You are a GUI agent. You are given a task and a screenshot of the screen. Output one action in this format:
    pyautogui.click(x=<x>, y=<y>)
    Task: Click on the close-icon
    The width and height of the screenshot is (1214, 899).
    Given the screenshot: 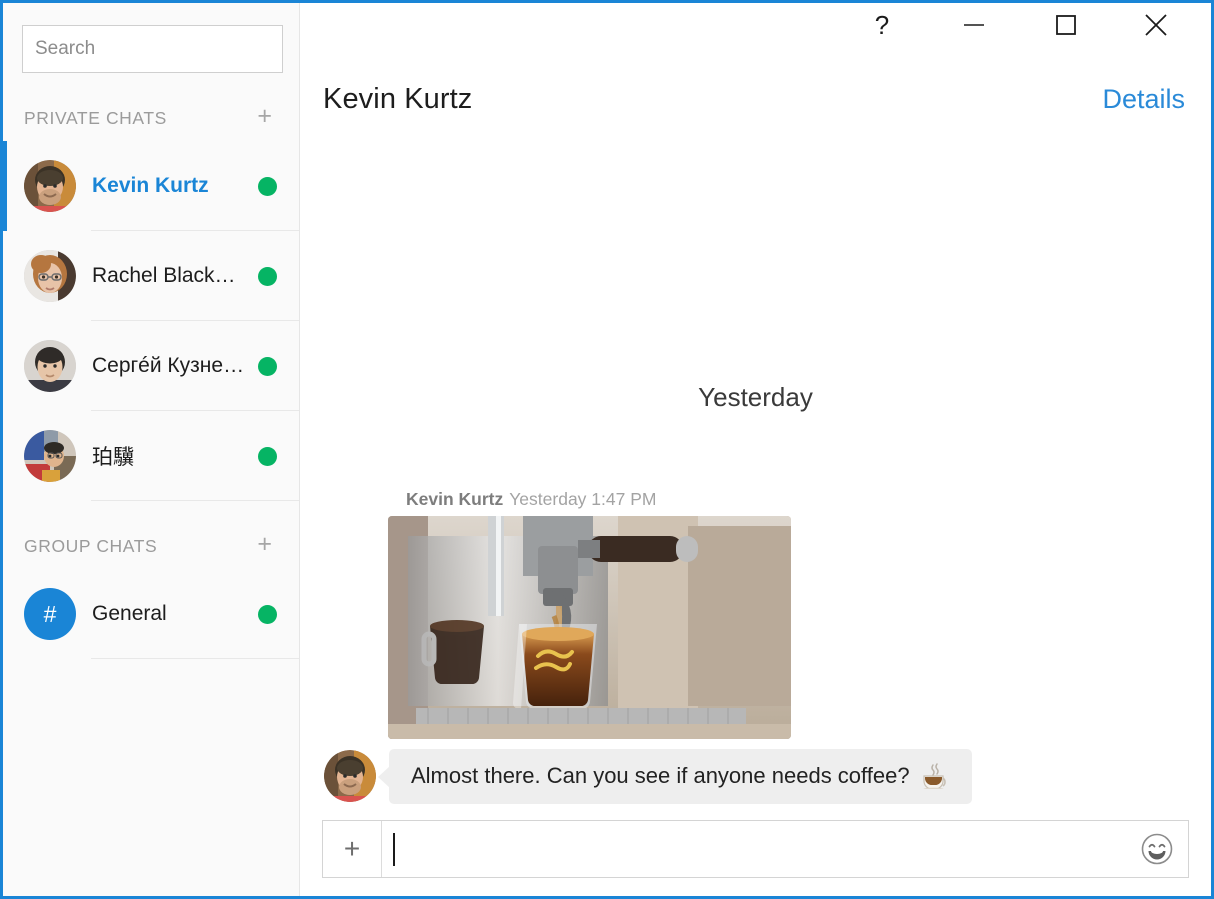 What is the action you would take?
    pyautogui.click(x=1156, y=25)
    